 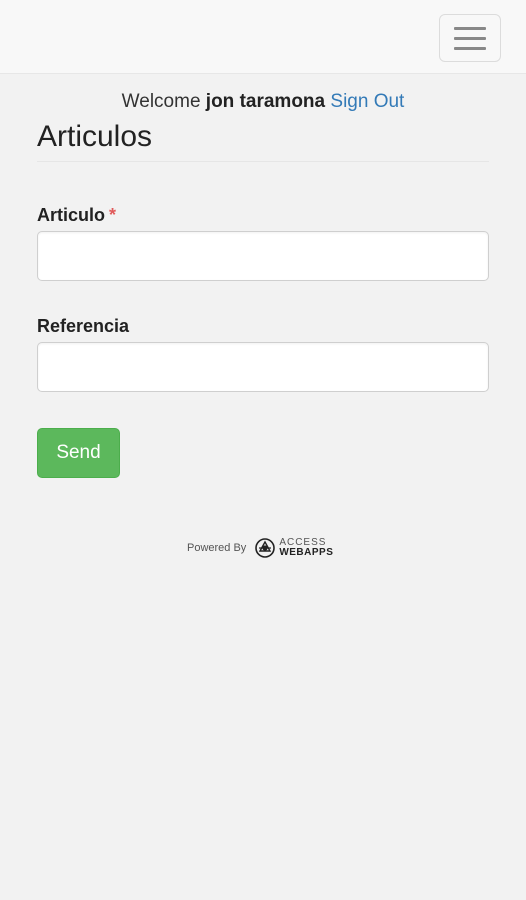 I want to click on access-webapps-logo-icon, so click(x=265, y=548).